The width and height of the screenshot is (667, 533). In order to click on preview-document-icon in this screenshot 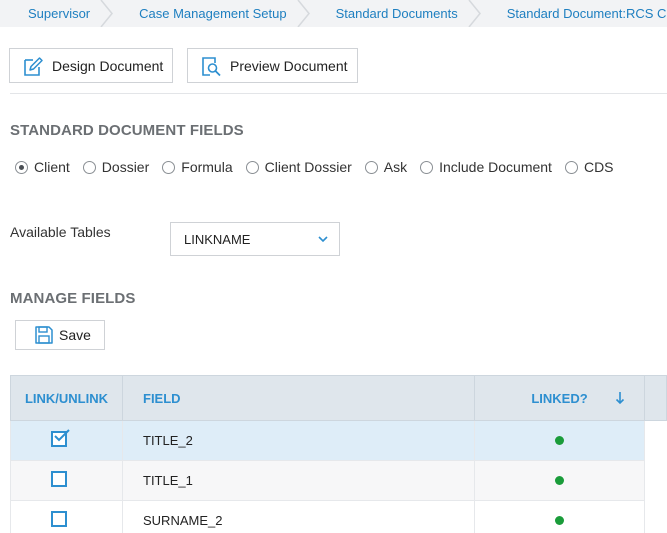, I will do `click(211, 66)`.